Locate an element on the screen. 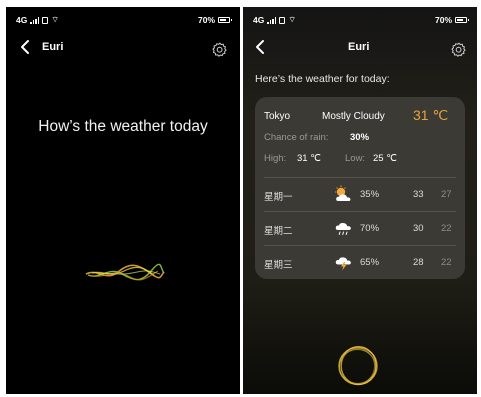 The image size is (481, 397). forecast-high: 28 is located at coordinates (418, 262).